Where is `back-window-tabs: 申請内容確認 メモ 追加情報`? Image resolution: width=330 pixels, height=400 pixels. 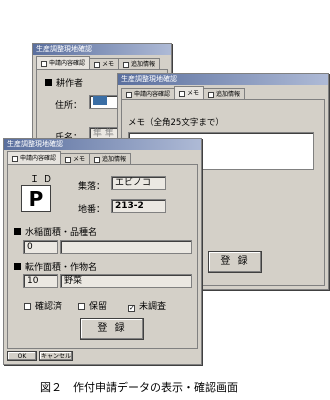
back-window-tabs: 申請内容確認 メモ 追加情報 is located at coordinates (98, 63).